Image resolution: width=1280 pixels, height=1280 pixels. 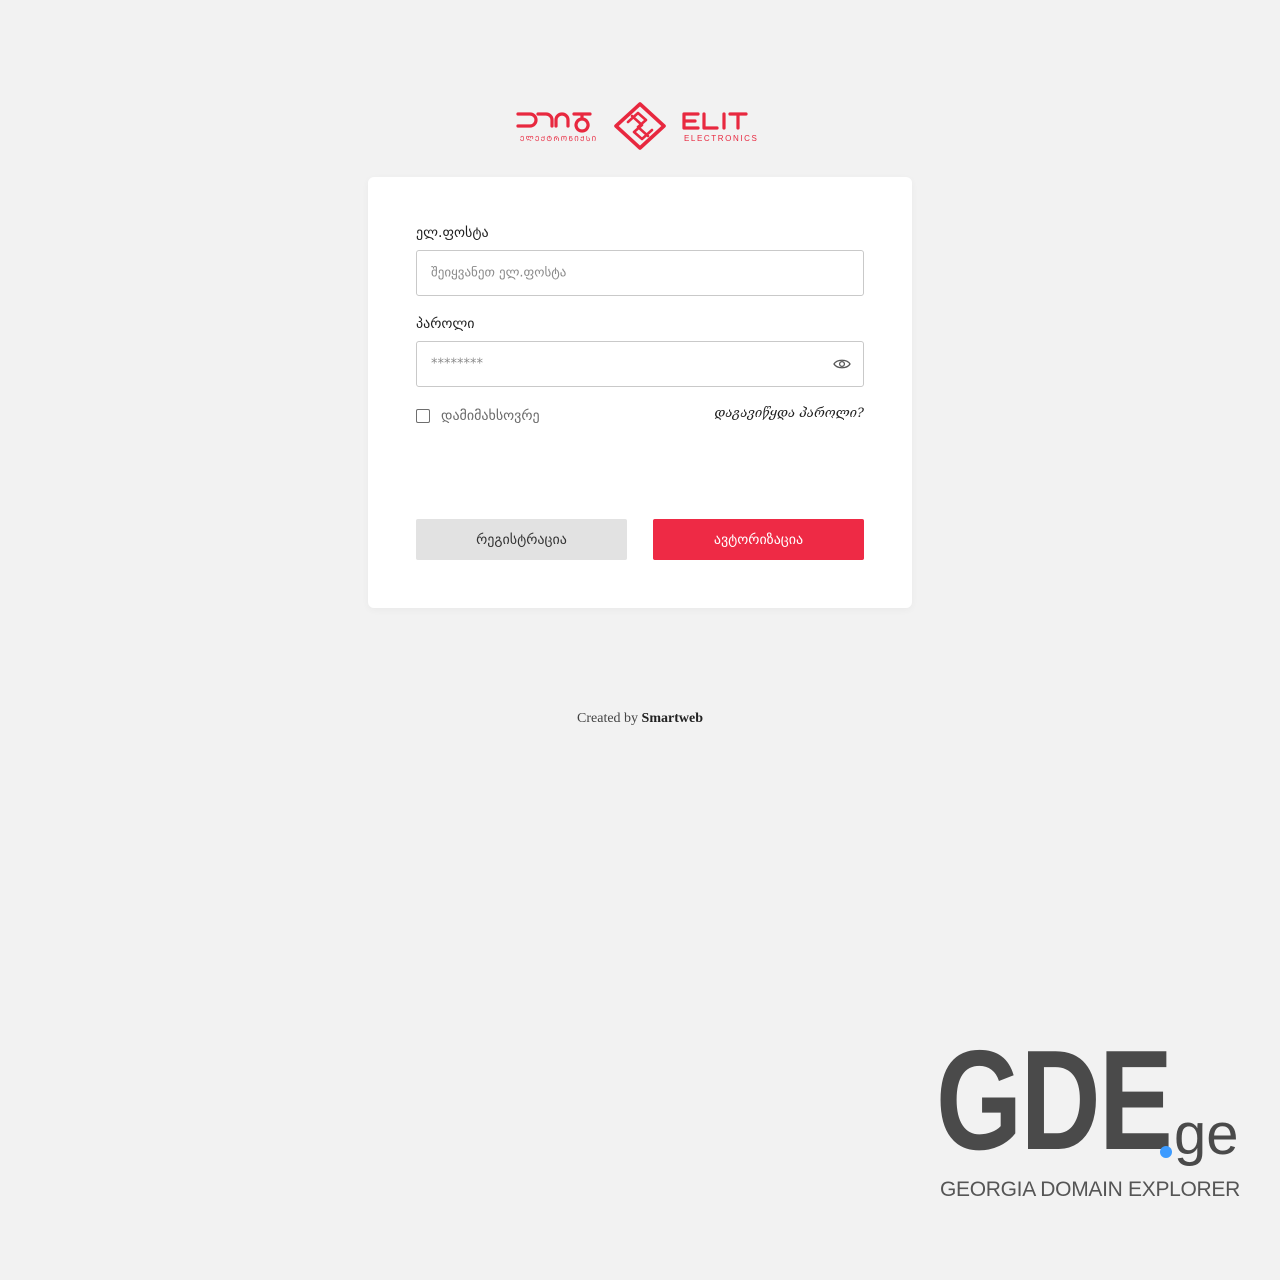 I want to click on eye-icon, so click(x=842, y=364).